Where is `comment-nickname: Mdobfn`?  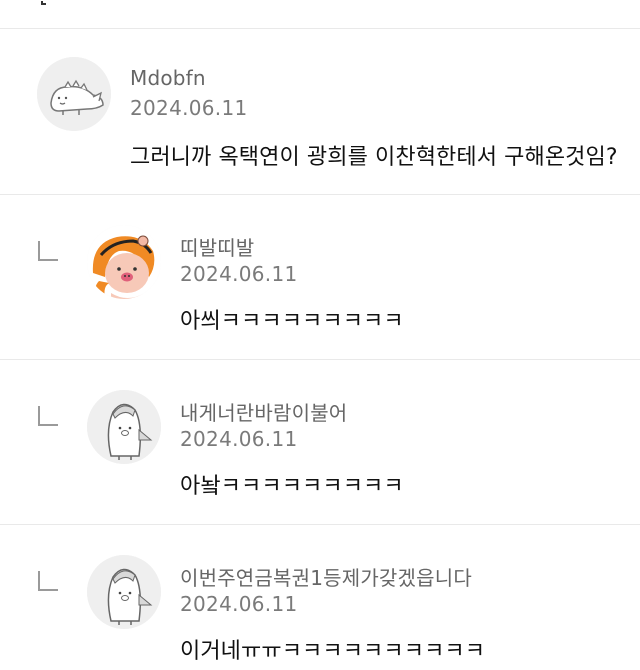 comment-nickname: Mdobfn is located at coordinates (168, 78).